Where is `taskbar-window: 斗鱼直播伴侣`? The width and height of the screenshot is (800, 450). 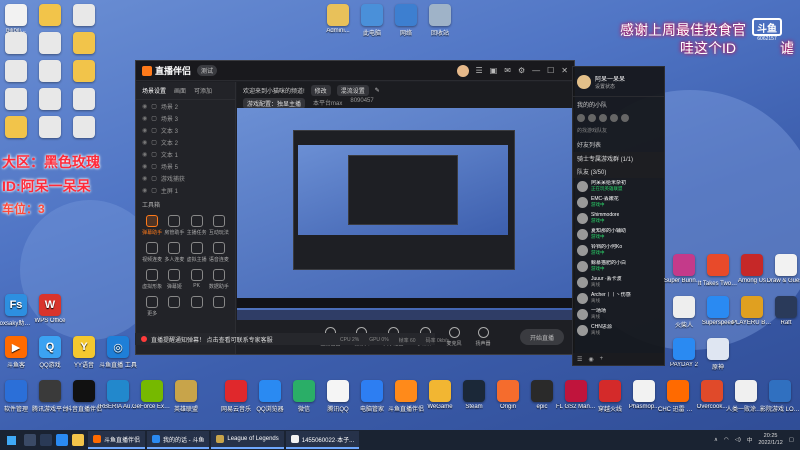 taskbar-window: 斗鱼直播伴侣 is located at coordinates (117, 440).